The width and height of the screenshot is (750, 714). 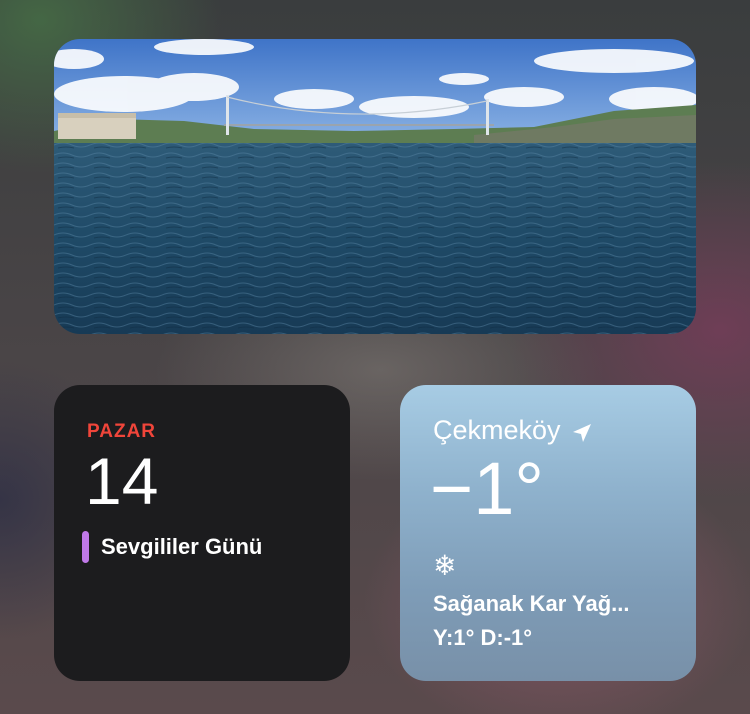 What do you see at coordinates (122, 481) in the screenshot?
I see `calendar-date: 14` at bounding box center [122, 481].